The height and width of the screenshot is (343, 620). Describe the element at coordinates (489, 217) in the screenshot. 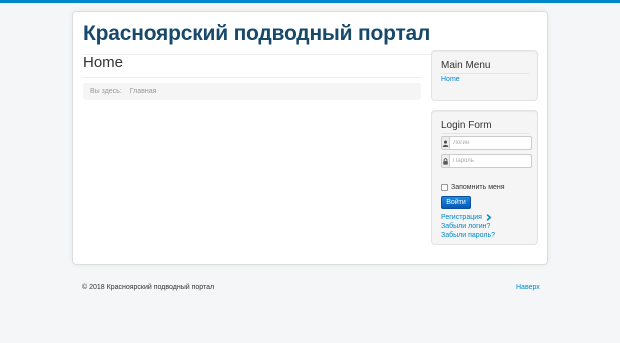

I see `chevron-right-icon` at that location.